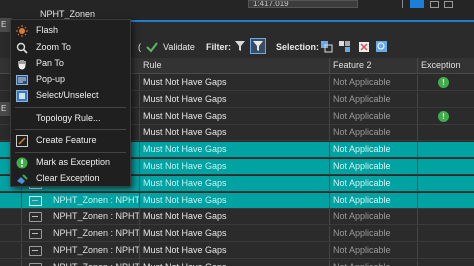 The width and height of the screenshot is (474, 266). What do you see at coordinates (235, 66) in the screenshot?
I see `column-header-rule: Rule` at bounding box center [235, 66].